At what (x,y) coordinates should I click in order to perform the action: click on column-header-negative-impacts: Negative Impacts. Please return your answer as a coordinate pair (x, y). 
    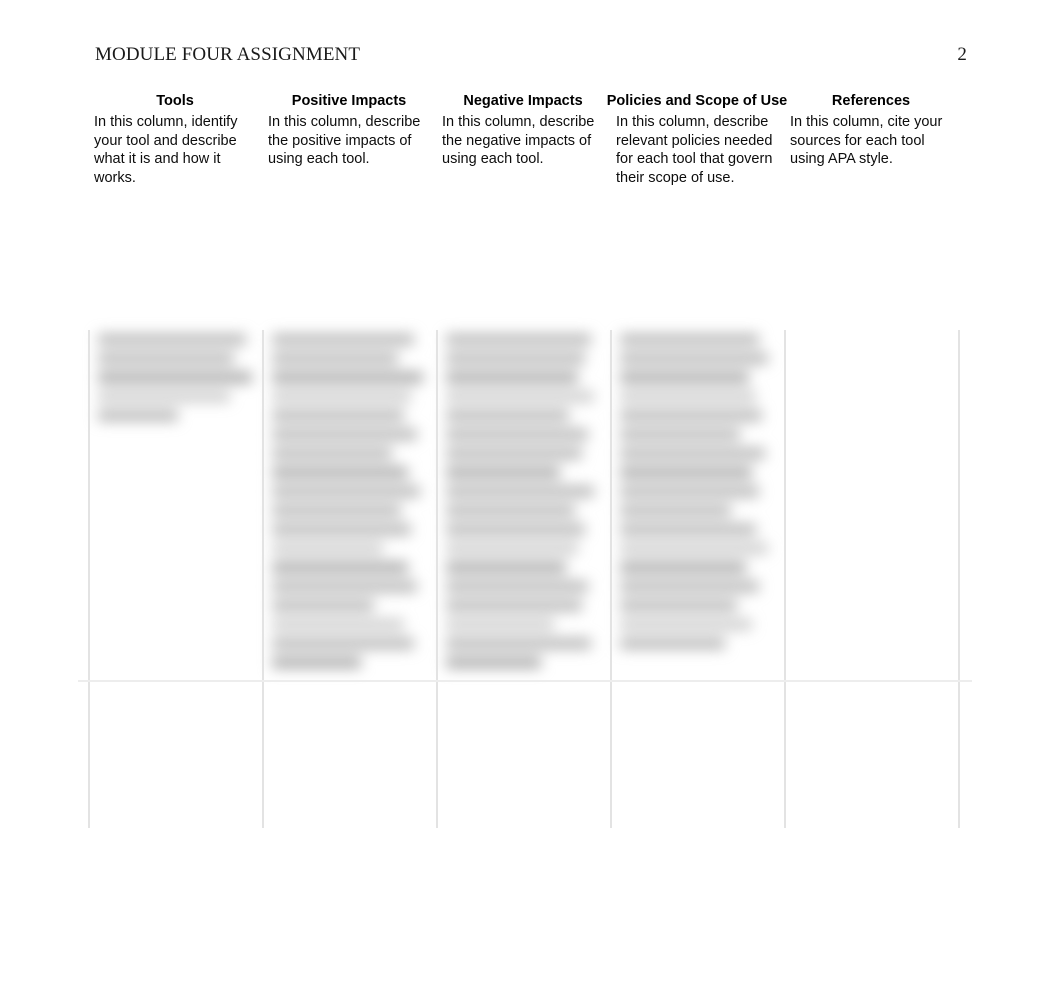
    Looking at the image, I should click on (523, 101).